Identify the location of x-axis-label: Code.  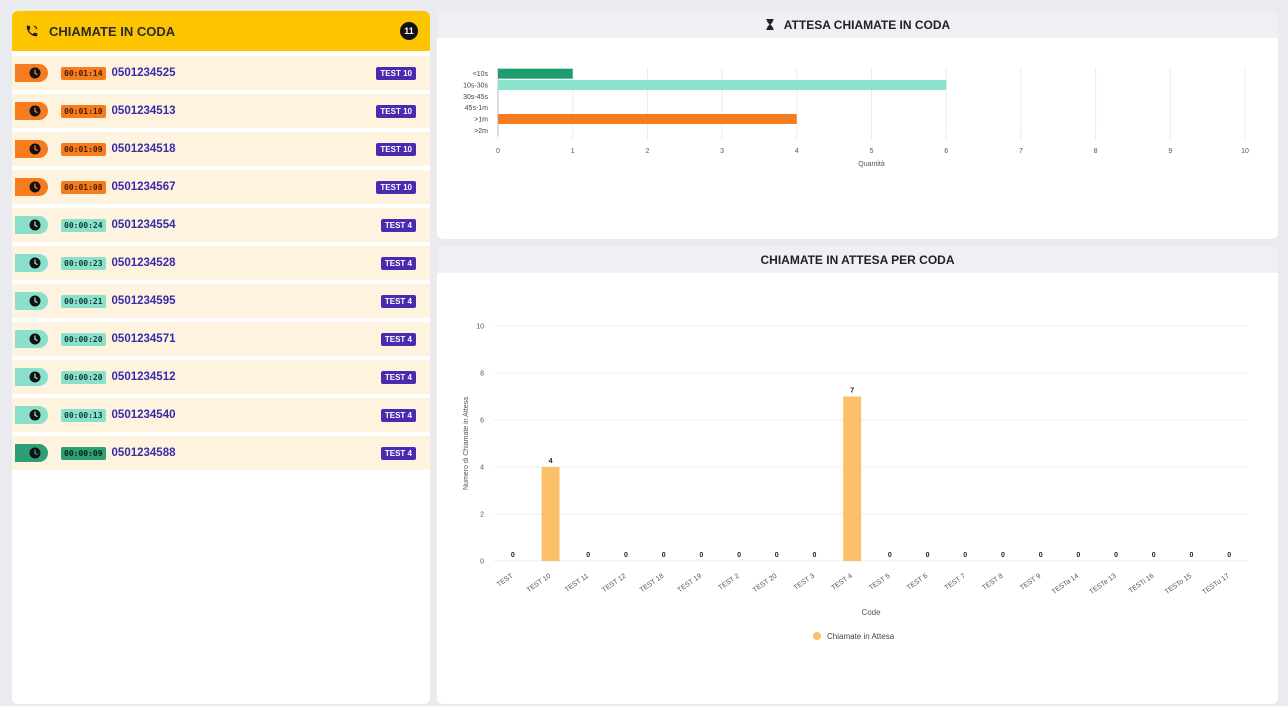
(871, 612).